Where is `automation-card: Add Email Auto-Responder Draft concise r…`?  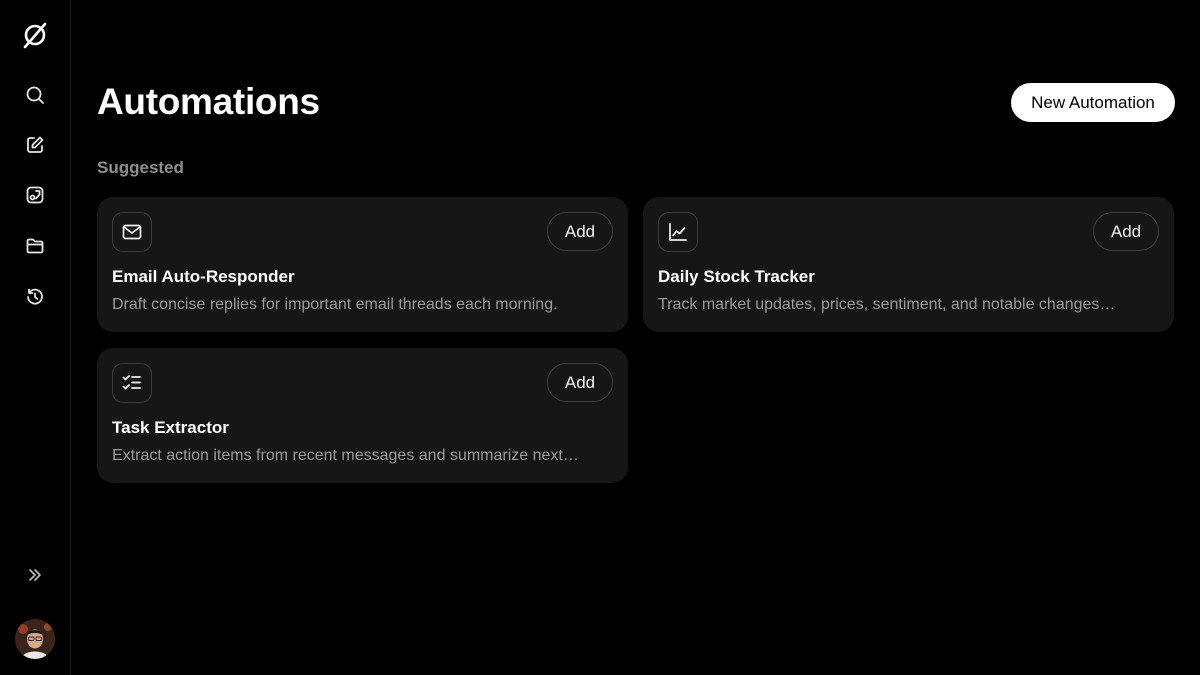 automation-card: Add Email Auto-Responder Draft concise r… is located at coordinates (362, 264).